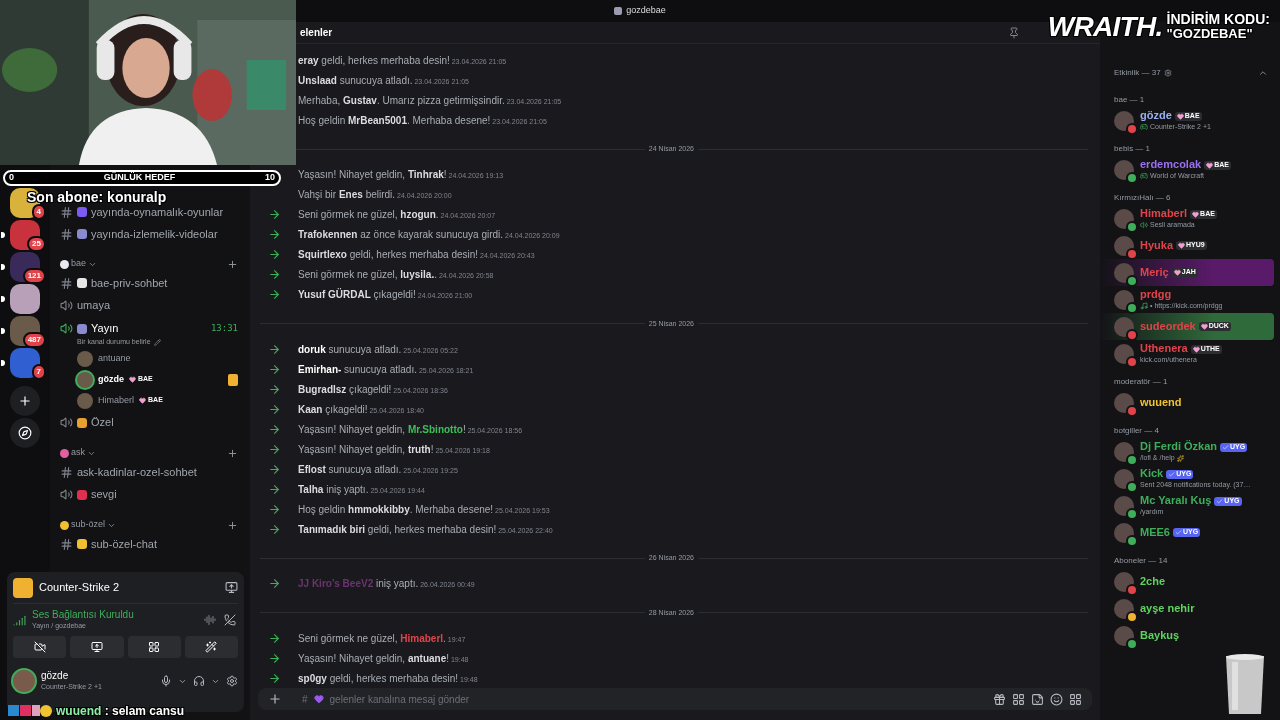 Image resolution: width=1280 pixels, height=720 pixels. What do you see at coordinates (1156, 295) in the screenshot?
I see `member-name: prdgg` at bounding box center [1156, 295].